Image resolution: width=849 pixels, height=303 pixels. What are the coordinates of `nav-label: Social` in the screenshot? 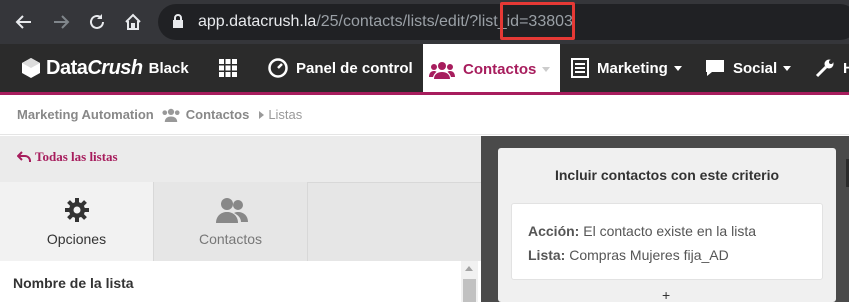 It's located at (755, 68).